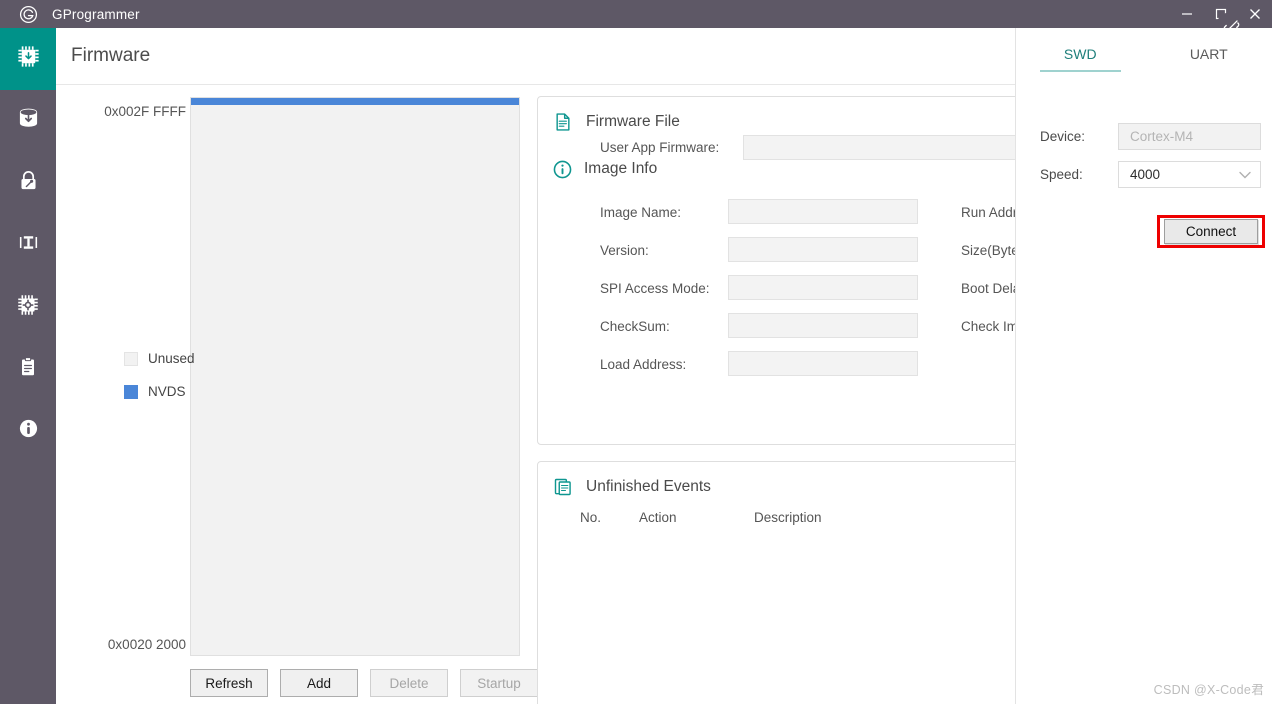  What do you see at coordinates (96, 14) in the screenshot?
I see `app-title: GProgrammer` at bounding box center [96, 14].